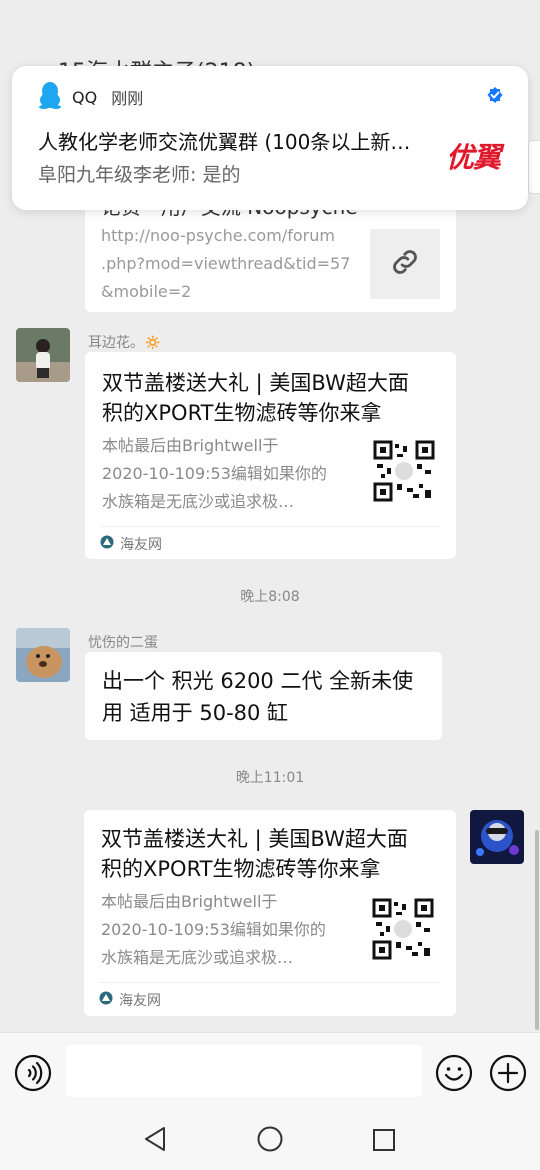  I want to click on youyi-logo: 优翼, so click(473, 157).